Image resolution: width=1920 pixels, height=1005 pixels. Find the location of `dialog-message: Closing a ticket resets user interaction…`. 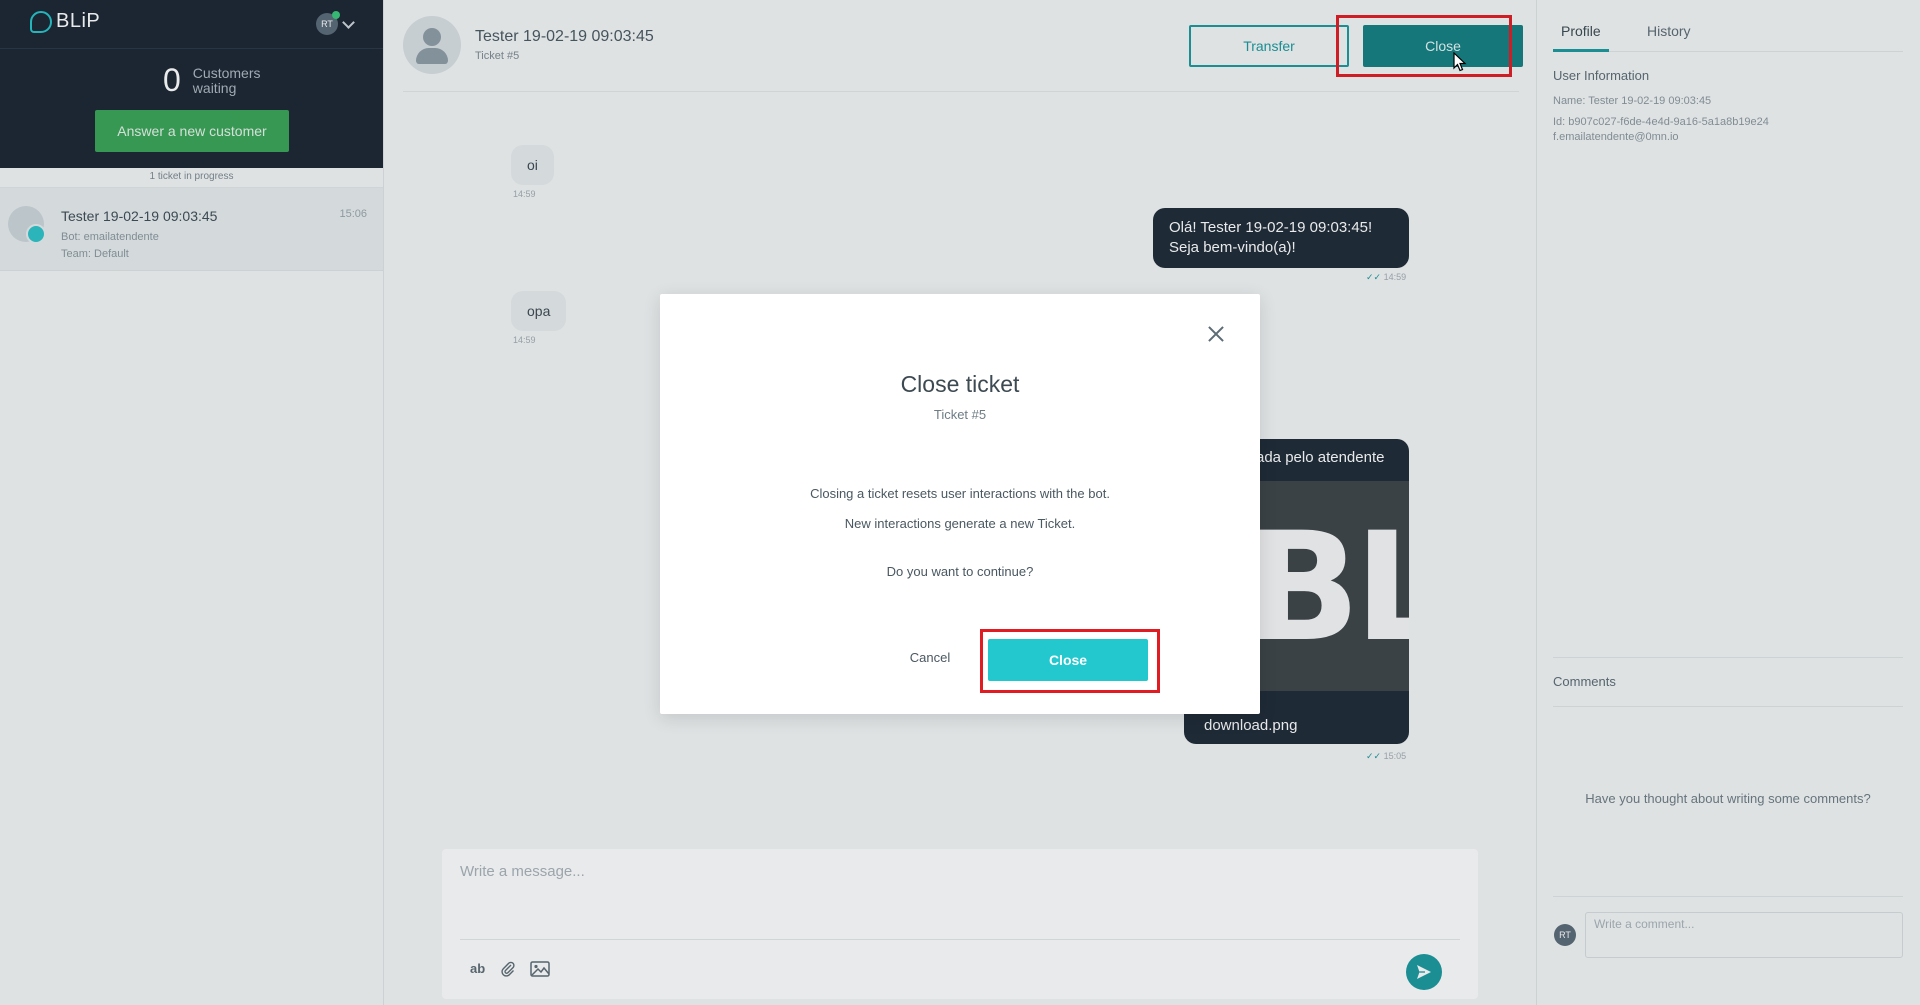

dialog-message: Closing a ticket resets user interaction… is located at coordinates (960, 493).